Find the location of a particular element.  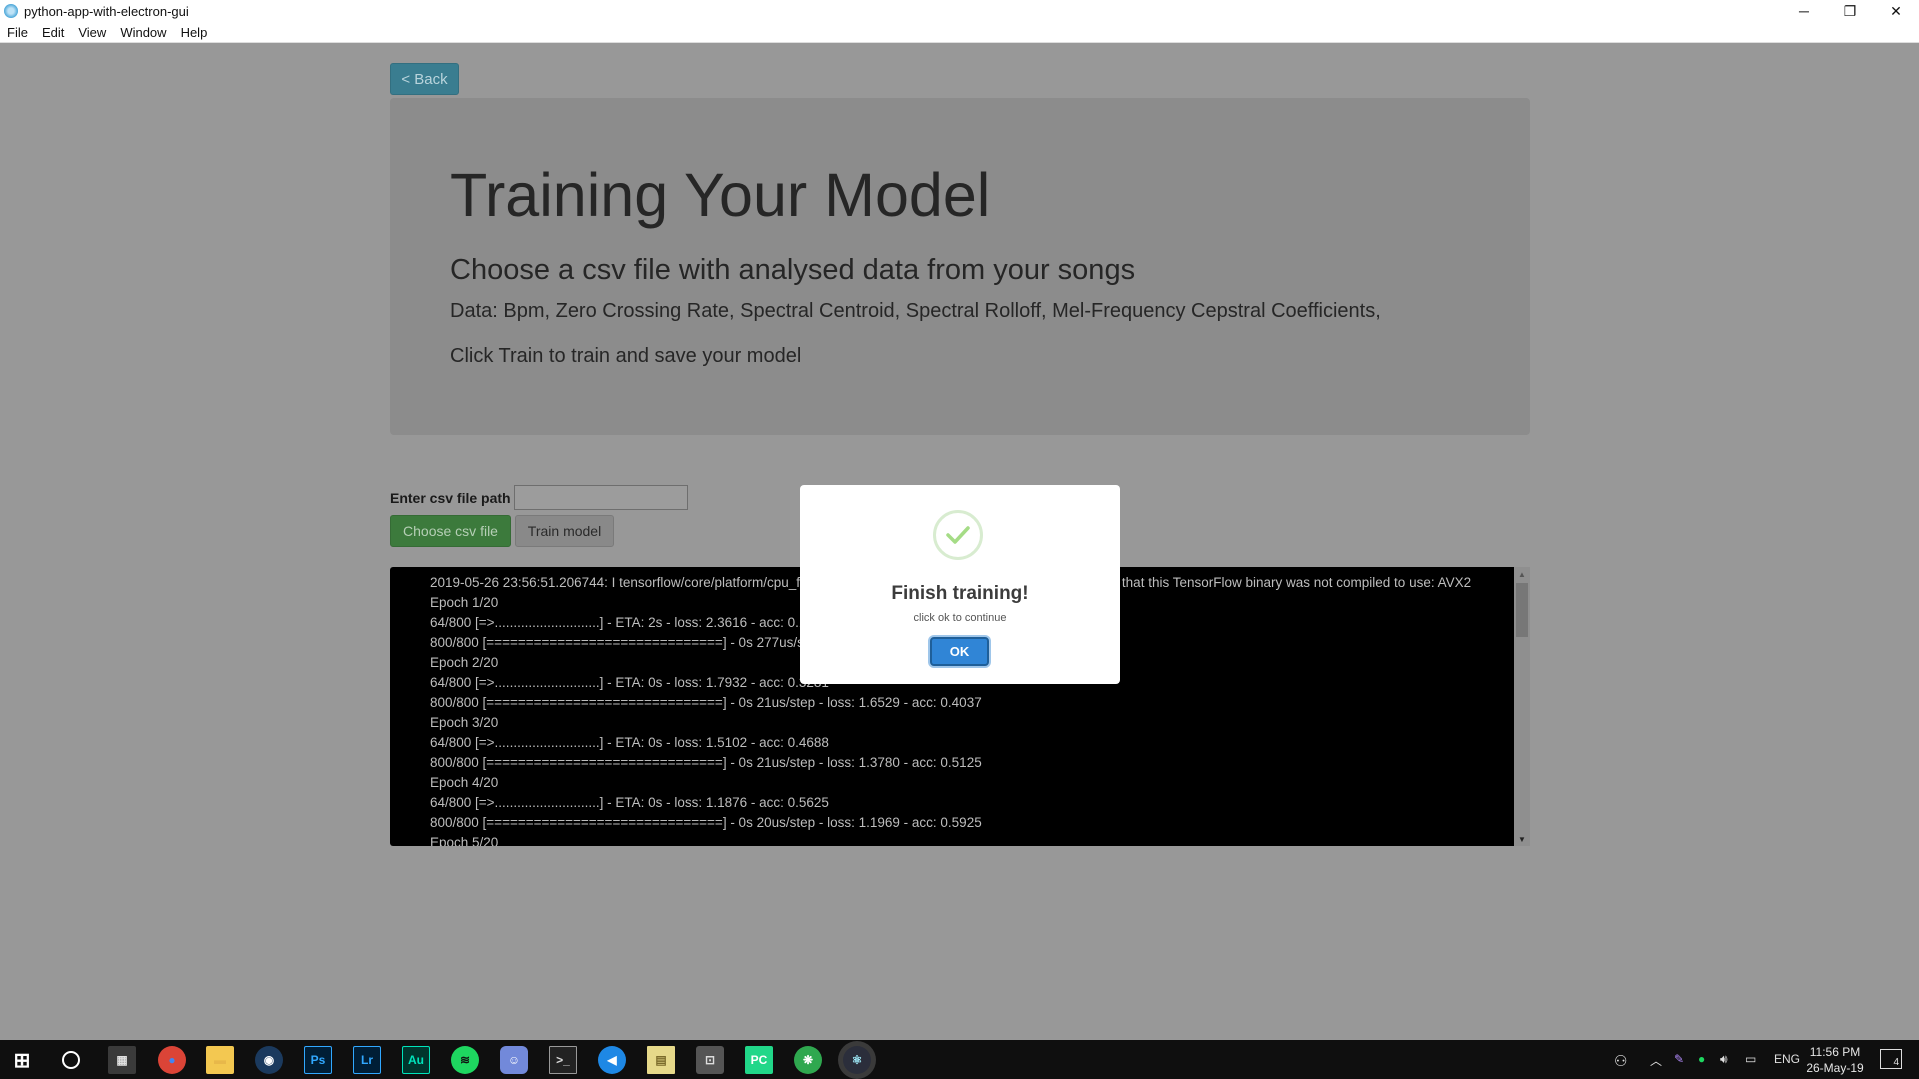

volume-icon: 🔊︎ is located at coordinates (1724, 1059).